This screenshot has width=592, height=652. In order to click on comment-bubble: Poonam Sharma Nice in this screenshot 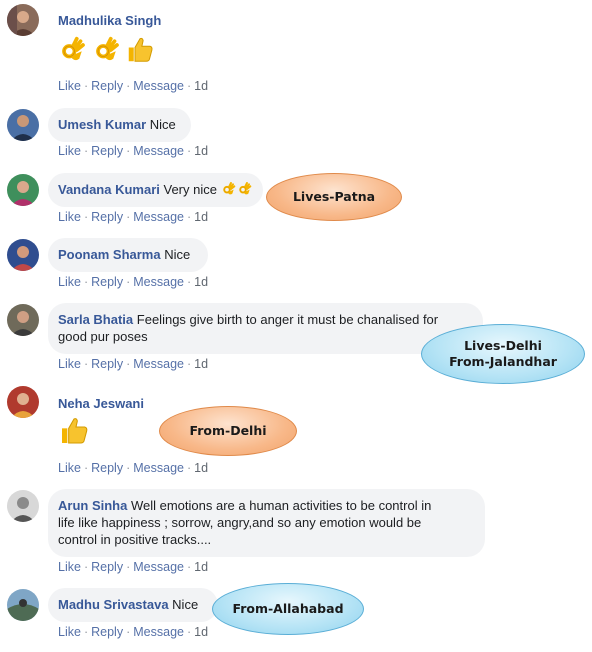, I will do `click(128, 255)`.